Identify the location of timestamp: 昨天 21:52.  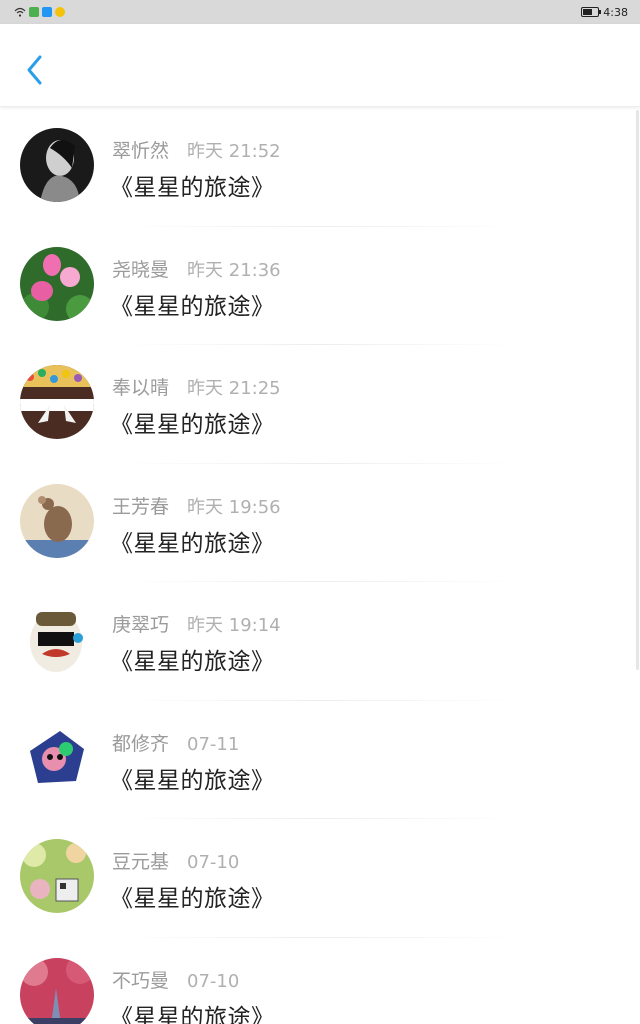
(234, 151).